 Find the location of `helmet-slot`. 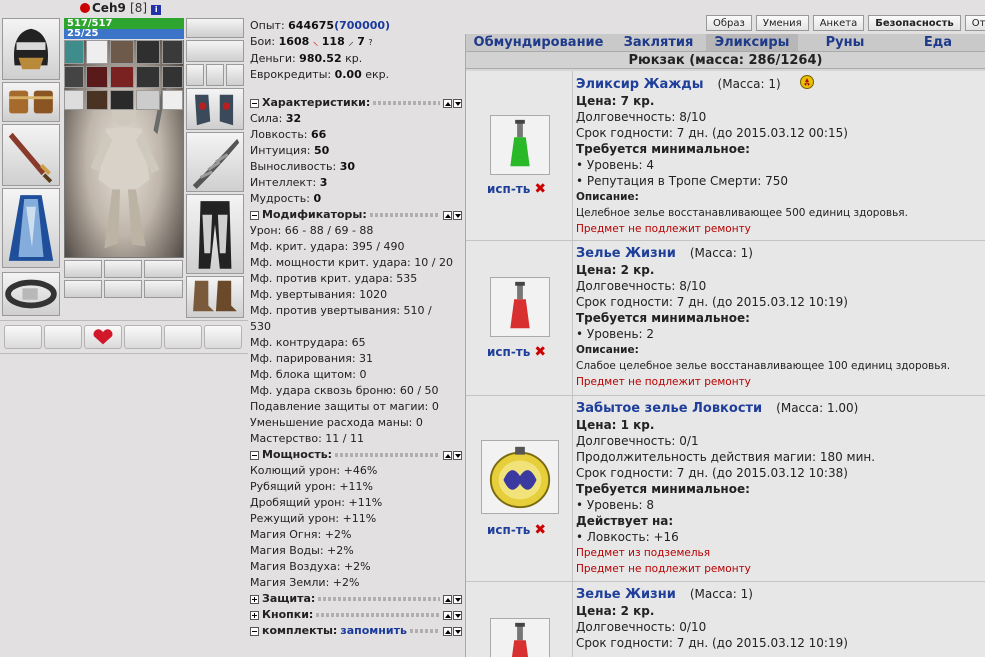

helmet-slot is located at coordinates (31, 49).